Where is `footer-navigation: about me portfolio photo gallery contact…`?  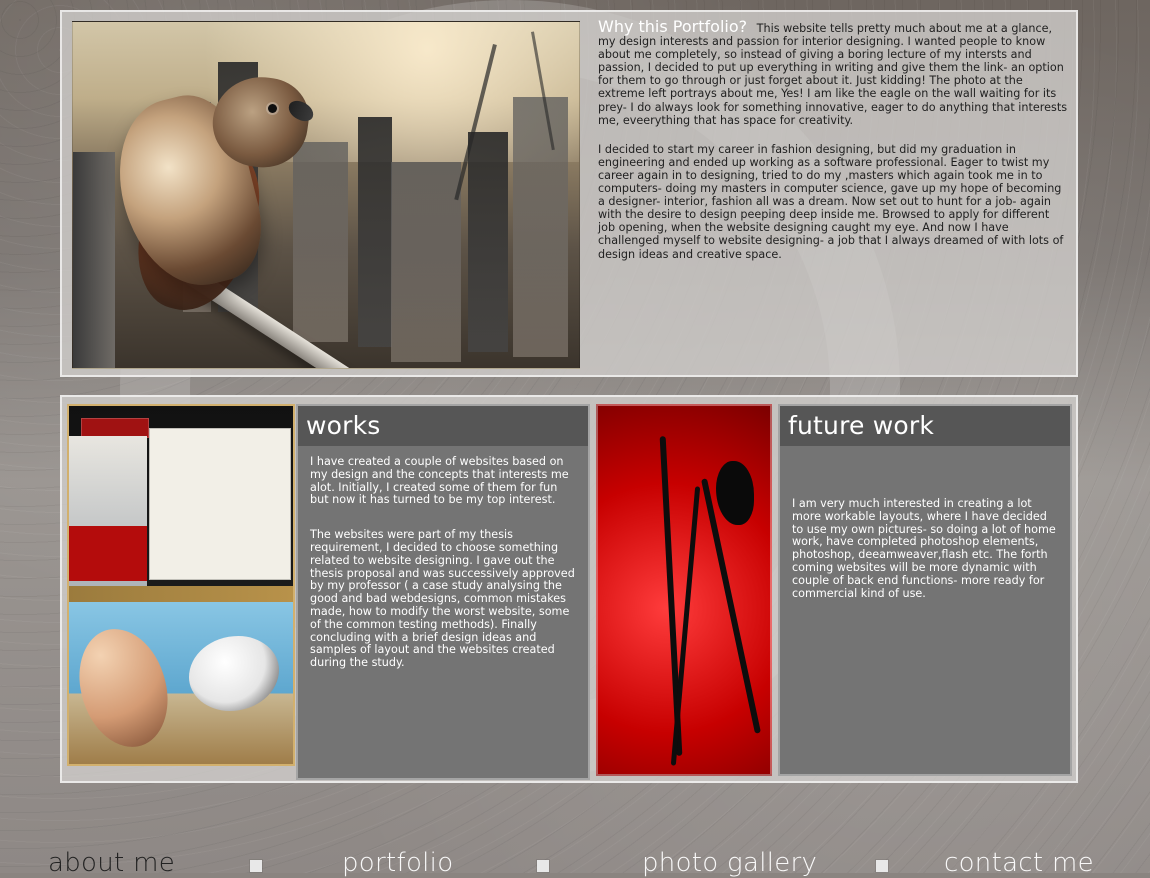 footer-navigation: about me portfolio photo gallery contact… is located at coordinates (575, 858).